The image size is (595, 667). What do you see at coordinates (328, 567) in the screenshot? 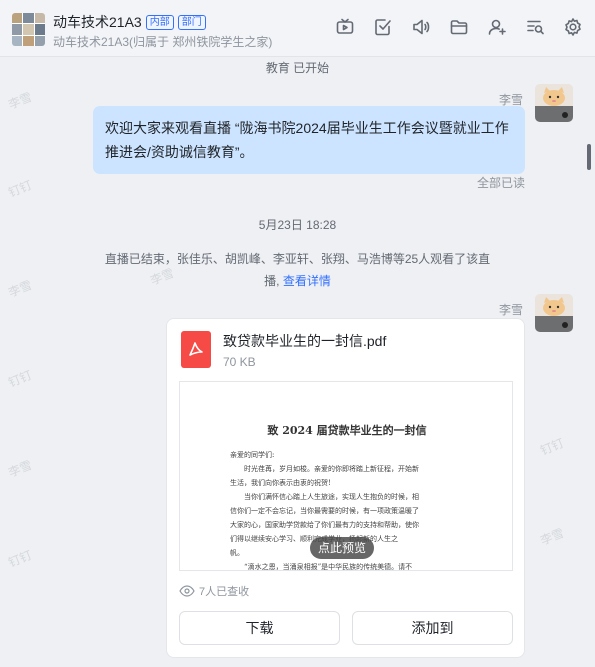
I see `doc-line: “滴水之恩，当涌泉相报”是中华民族的传统美德。请不` at bounding box center [328, 567].